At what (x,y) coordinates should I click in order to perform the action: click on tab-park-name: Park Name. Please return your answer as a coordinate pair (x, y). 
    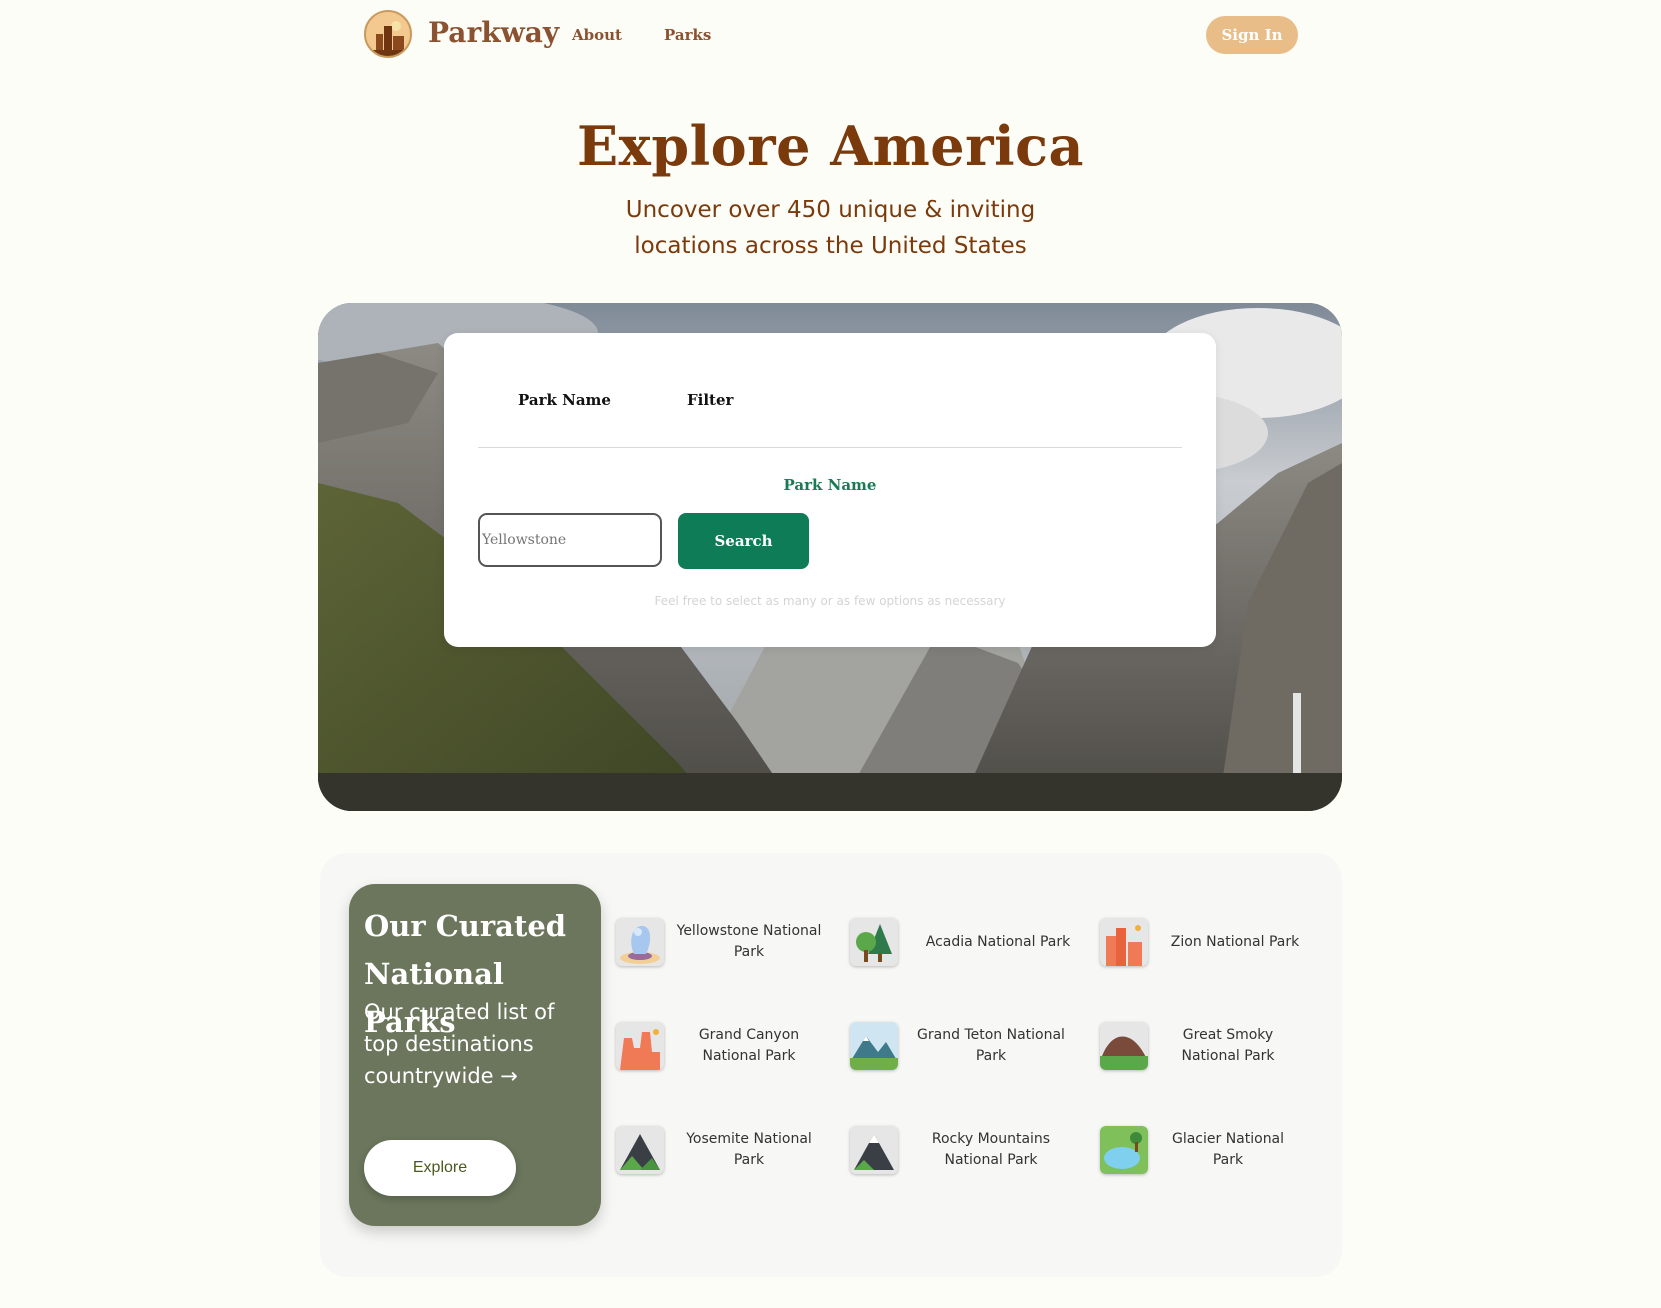
    Looking at the image, I should click on (564, 400).